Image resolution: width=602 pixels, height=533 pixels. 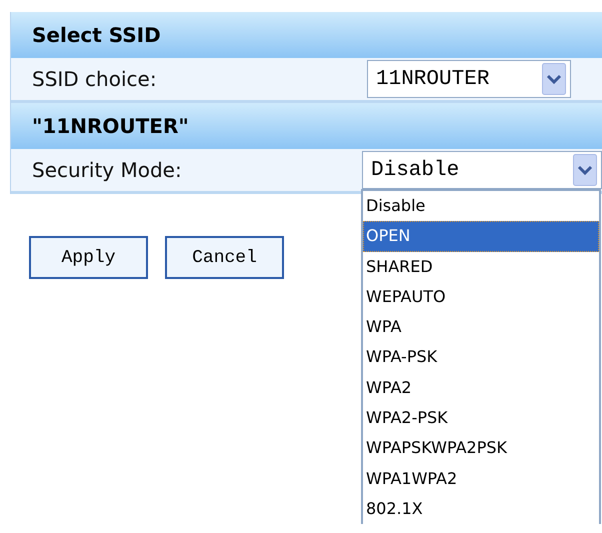 What do you see at coordinates (224, 257) in the screenshot?
I see `form-button: Cancel` at bounding box center [224, 257].